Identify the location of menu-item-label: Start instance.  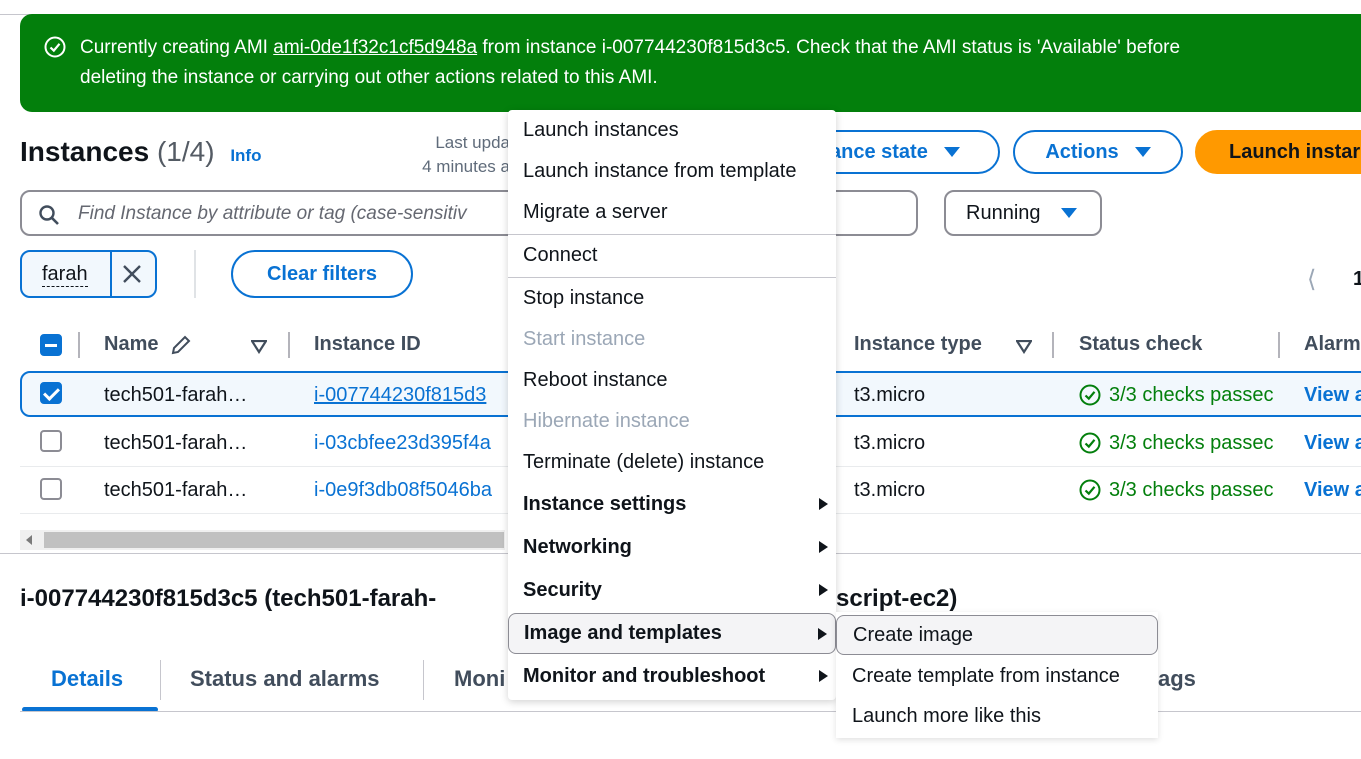
(584, 339).